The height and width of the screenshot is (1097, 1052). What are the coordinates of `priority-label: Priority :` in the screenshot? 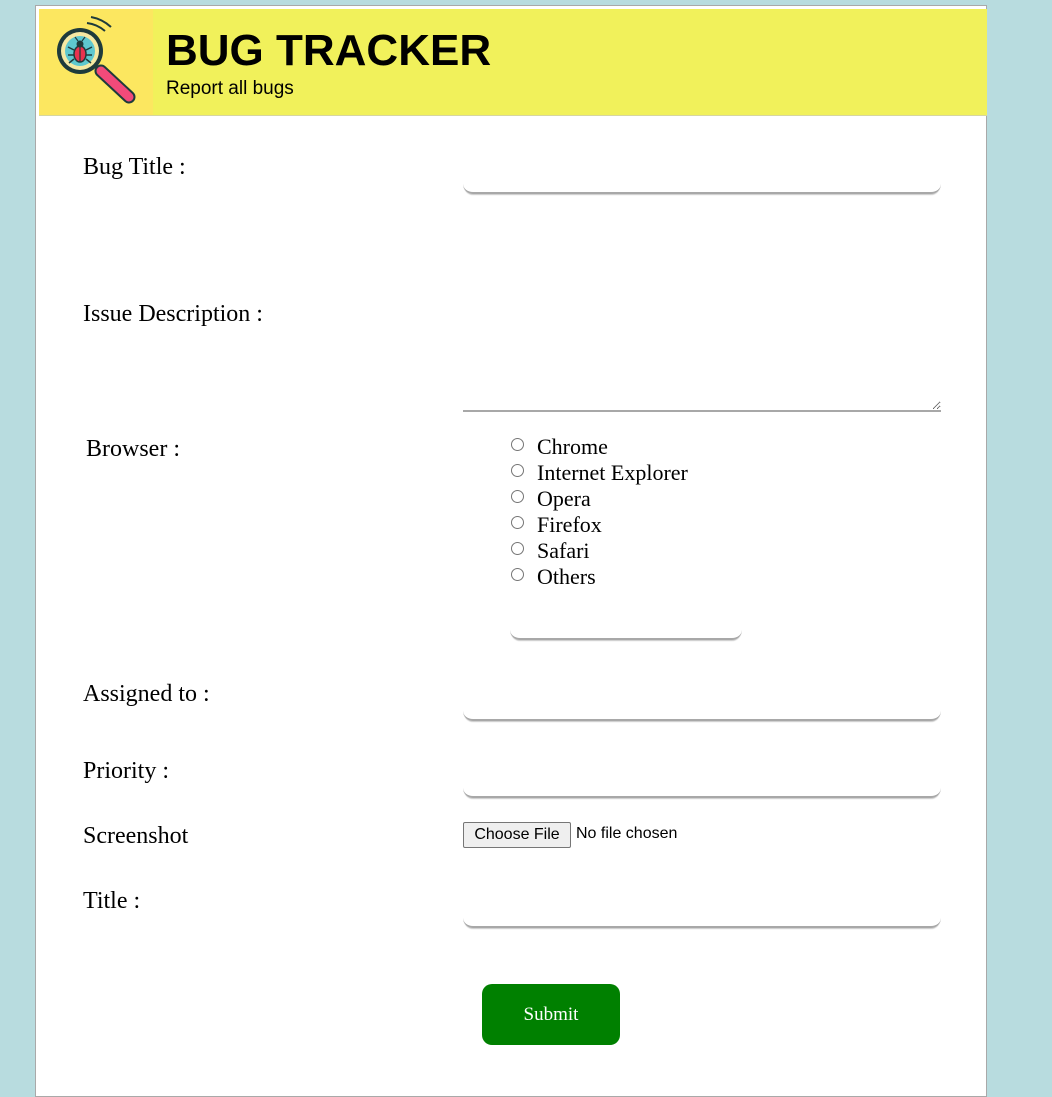 It's located at (126, 771).